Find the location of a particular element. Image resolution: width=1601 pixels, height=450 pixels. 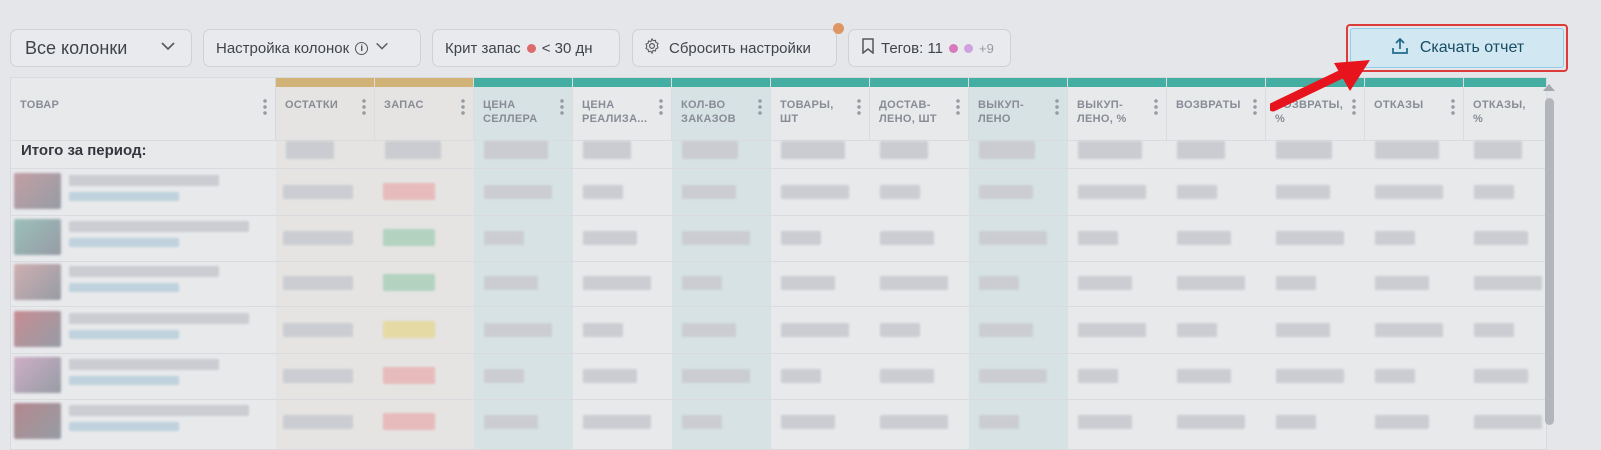

crit-stock-threshold: < 30 дн is located at coordinates (567, 48).